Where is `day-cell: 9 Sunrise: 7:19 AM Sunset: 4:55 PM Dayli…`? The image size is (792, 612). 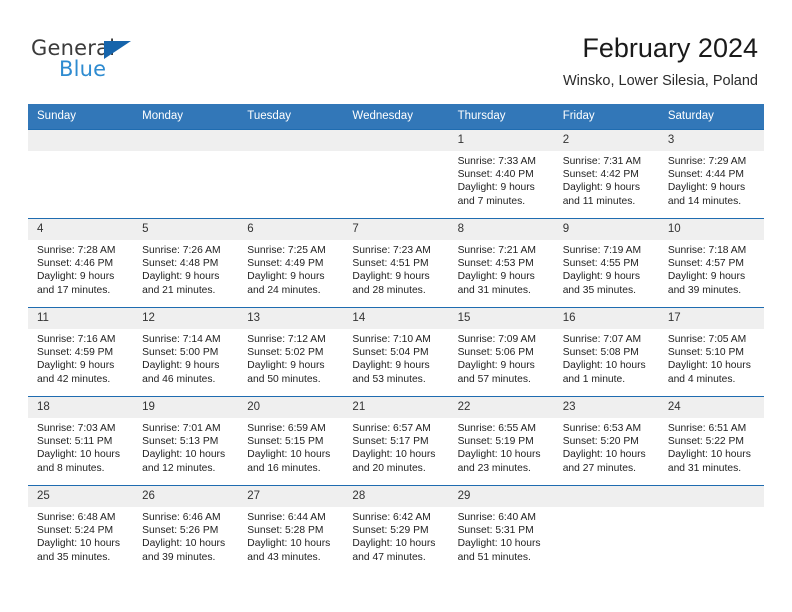
day-cell: 9 Sunrise: 7:19 AM Sunset: 4:55 PM Dayli… is located at coordinates (606, 263).